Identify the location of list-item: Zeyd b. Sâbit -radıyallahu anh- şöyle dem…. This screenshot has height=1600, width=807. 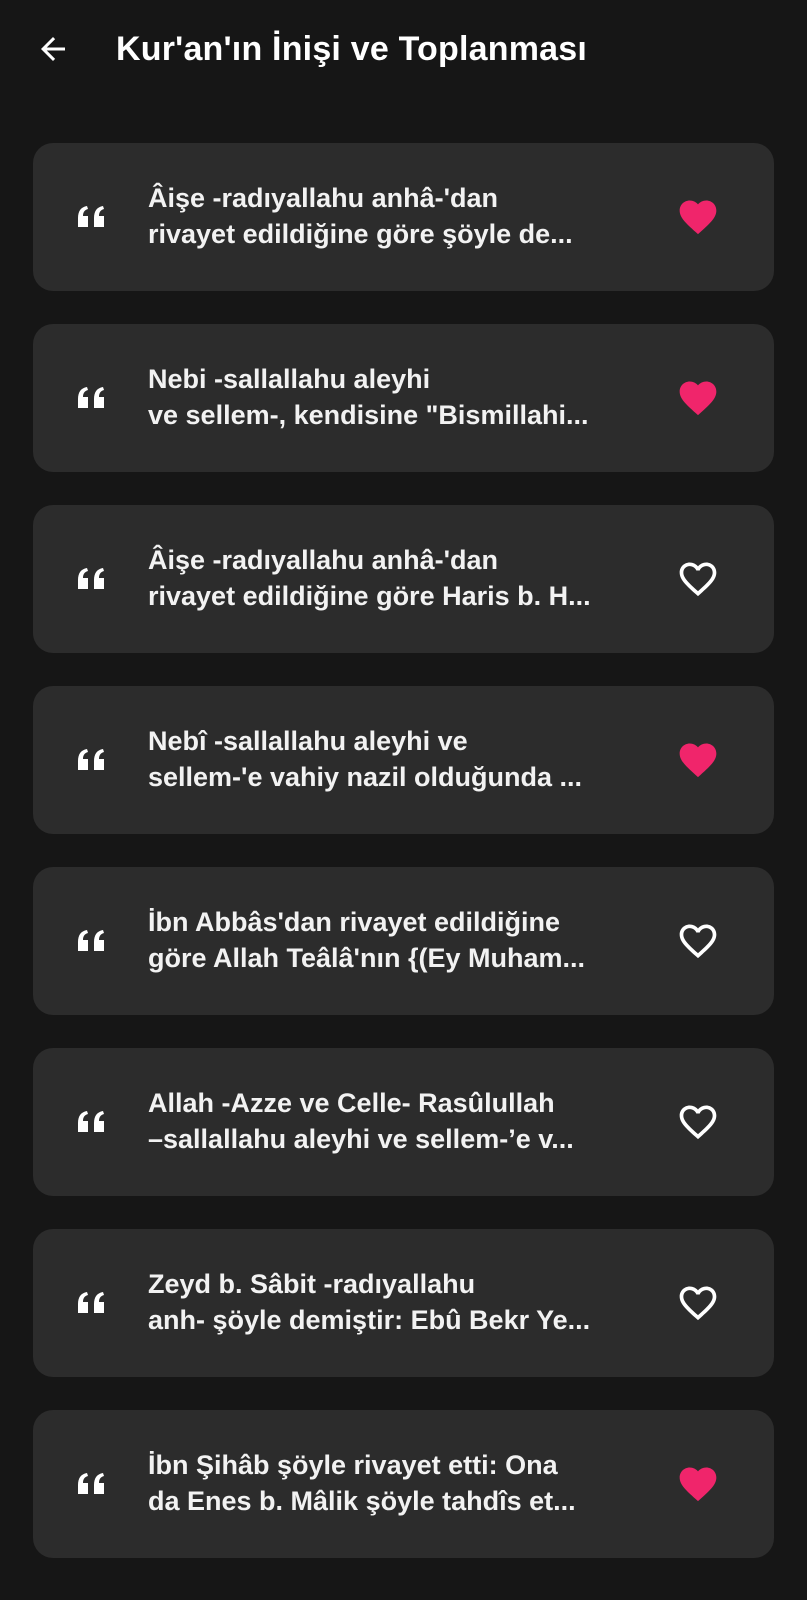
(403, 1303).